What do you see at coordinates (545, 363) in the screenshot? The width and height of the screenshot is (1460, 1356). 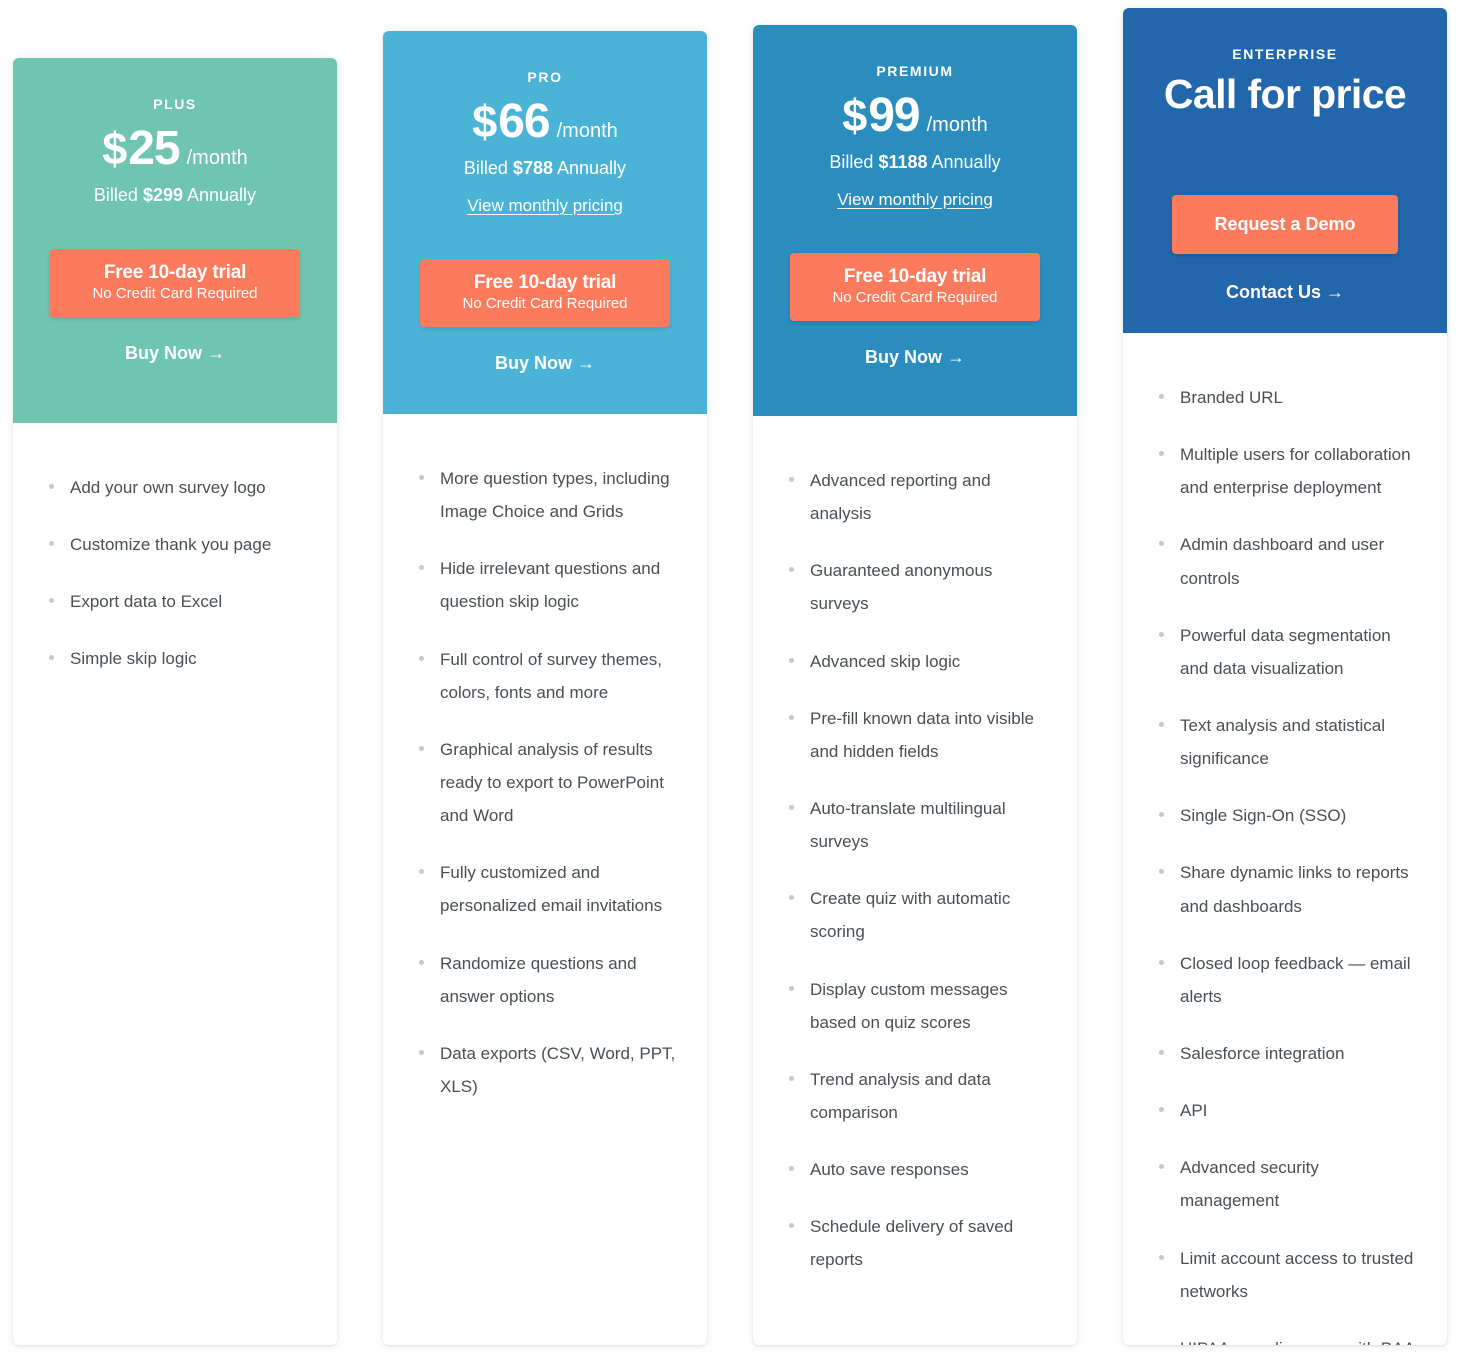 I see `buy-now-link-pro: Buy Now →` at bounding box center [545, 363].